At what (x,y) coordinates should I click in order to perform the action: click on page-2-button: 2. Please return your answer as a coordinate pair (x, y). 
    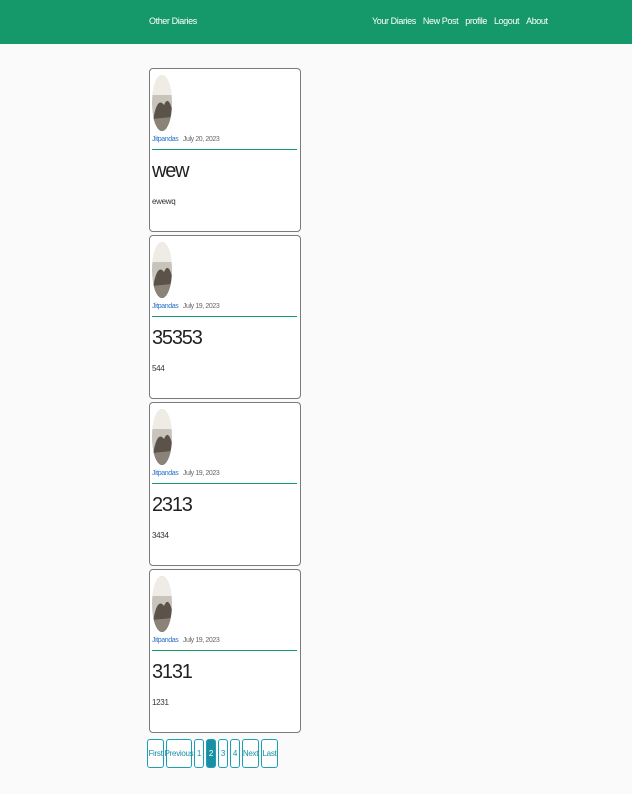
    Looking at the image, I should click on (211, 753).